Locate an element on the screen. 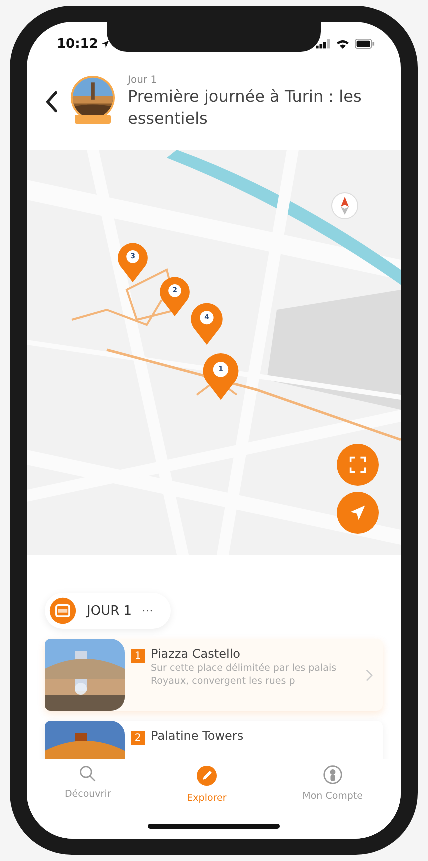  compass-icon is located at coordinates (345, 206).